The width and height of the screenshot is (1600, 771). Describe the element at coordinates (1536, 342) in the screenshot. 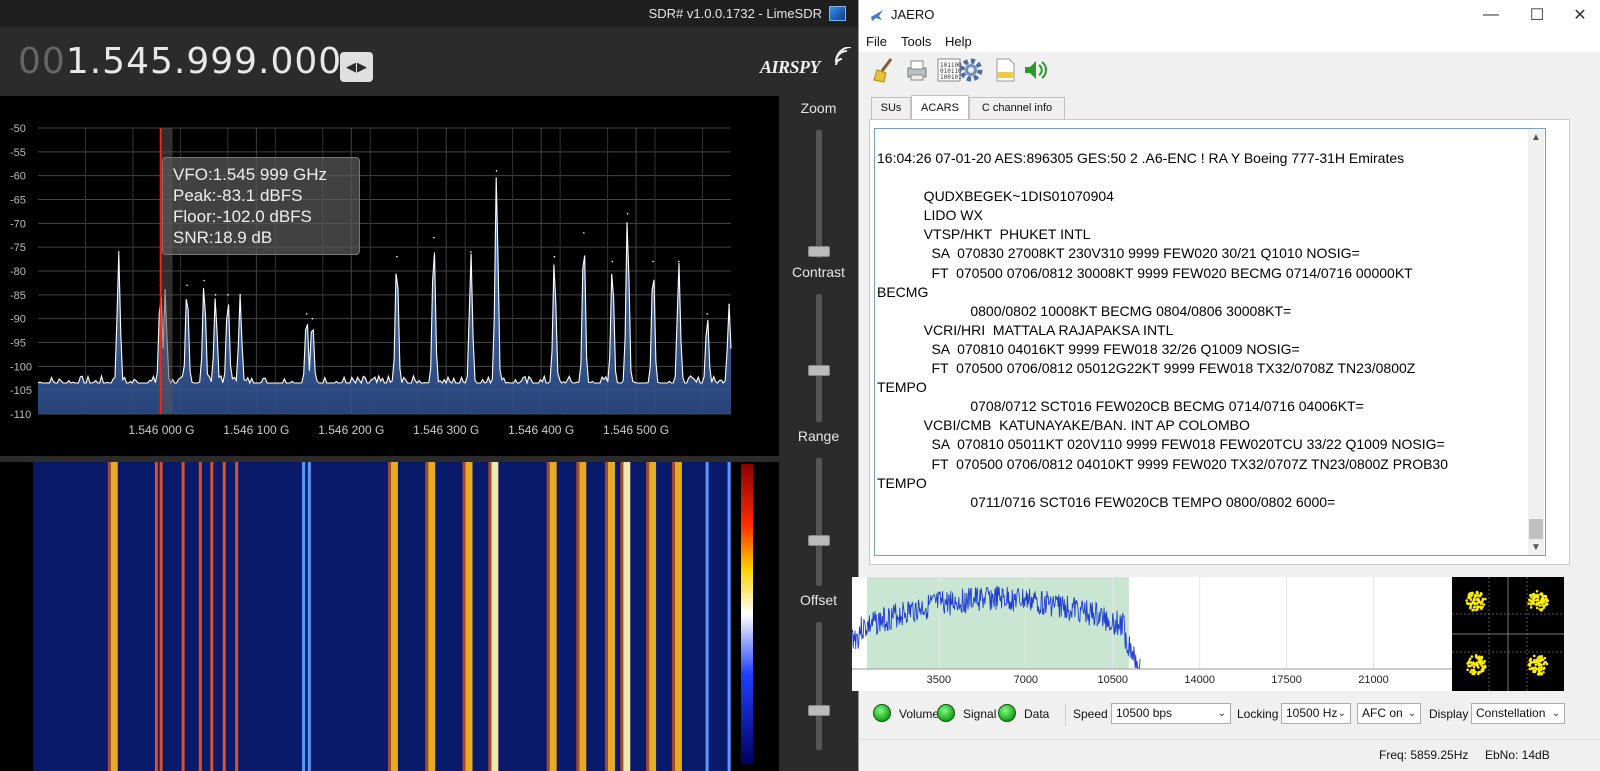

I see `acars-scrollbar: ▲ ▼` at that location.